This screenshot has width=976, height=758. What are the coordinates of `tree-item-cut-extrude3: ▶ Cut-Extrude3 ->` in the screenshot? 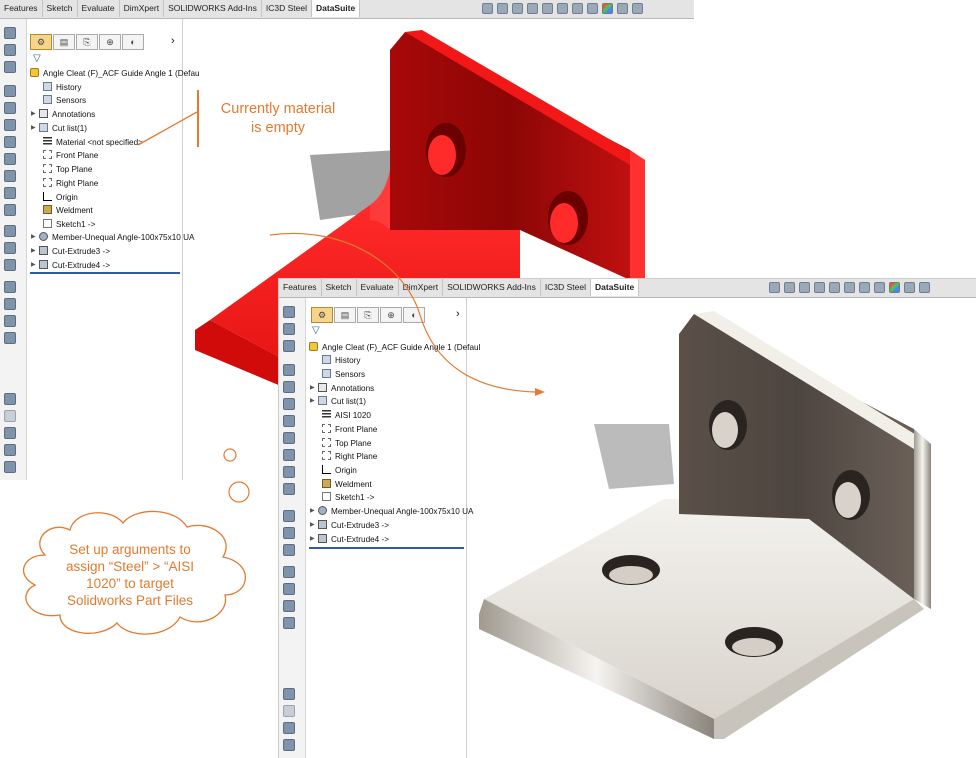 It's located at (349, 525).